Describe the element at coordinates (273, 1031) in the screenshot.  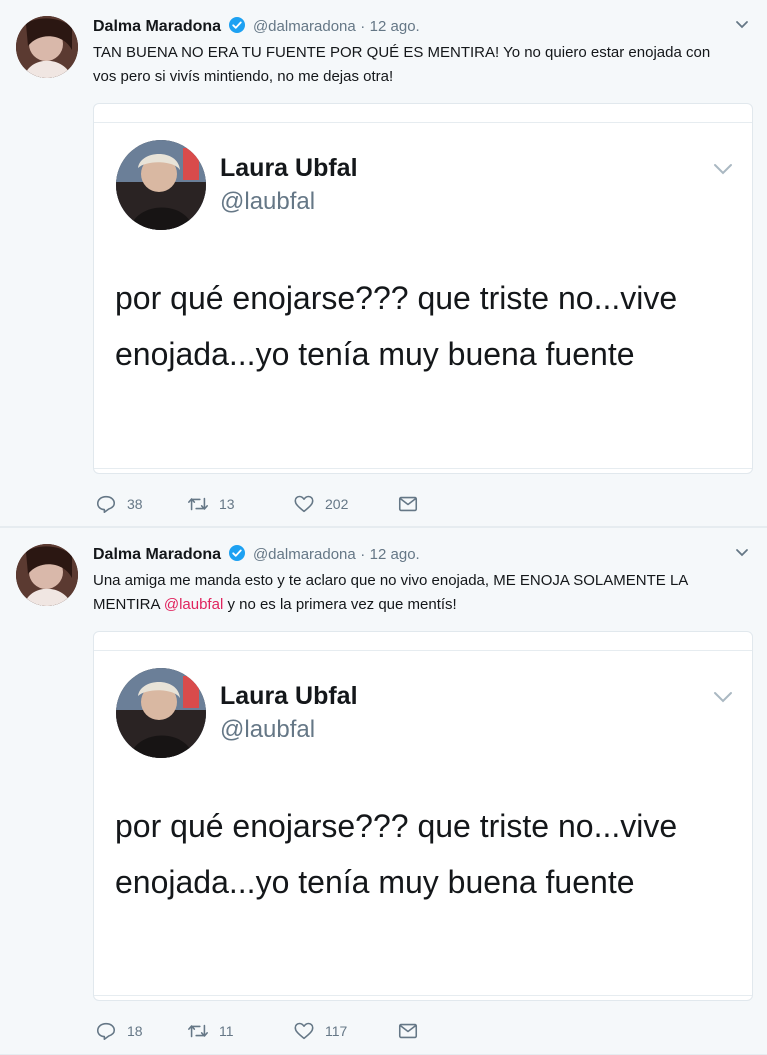
I see `tweet-actions: 18 11 117` at that location.